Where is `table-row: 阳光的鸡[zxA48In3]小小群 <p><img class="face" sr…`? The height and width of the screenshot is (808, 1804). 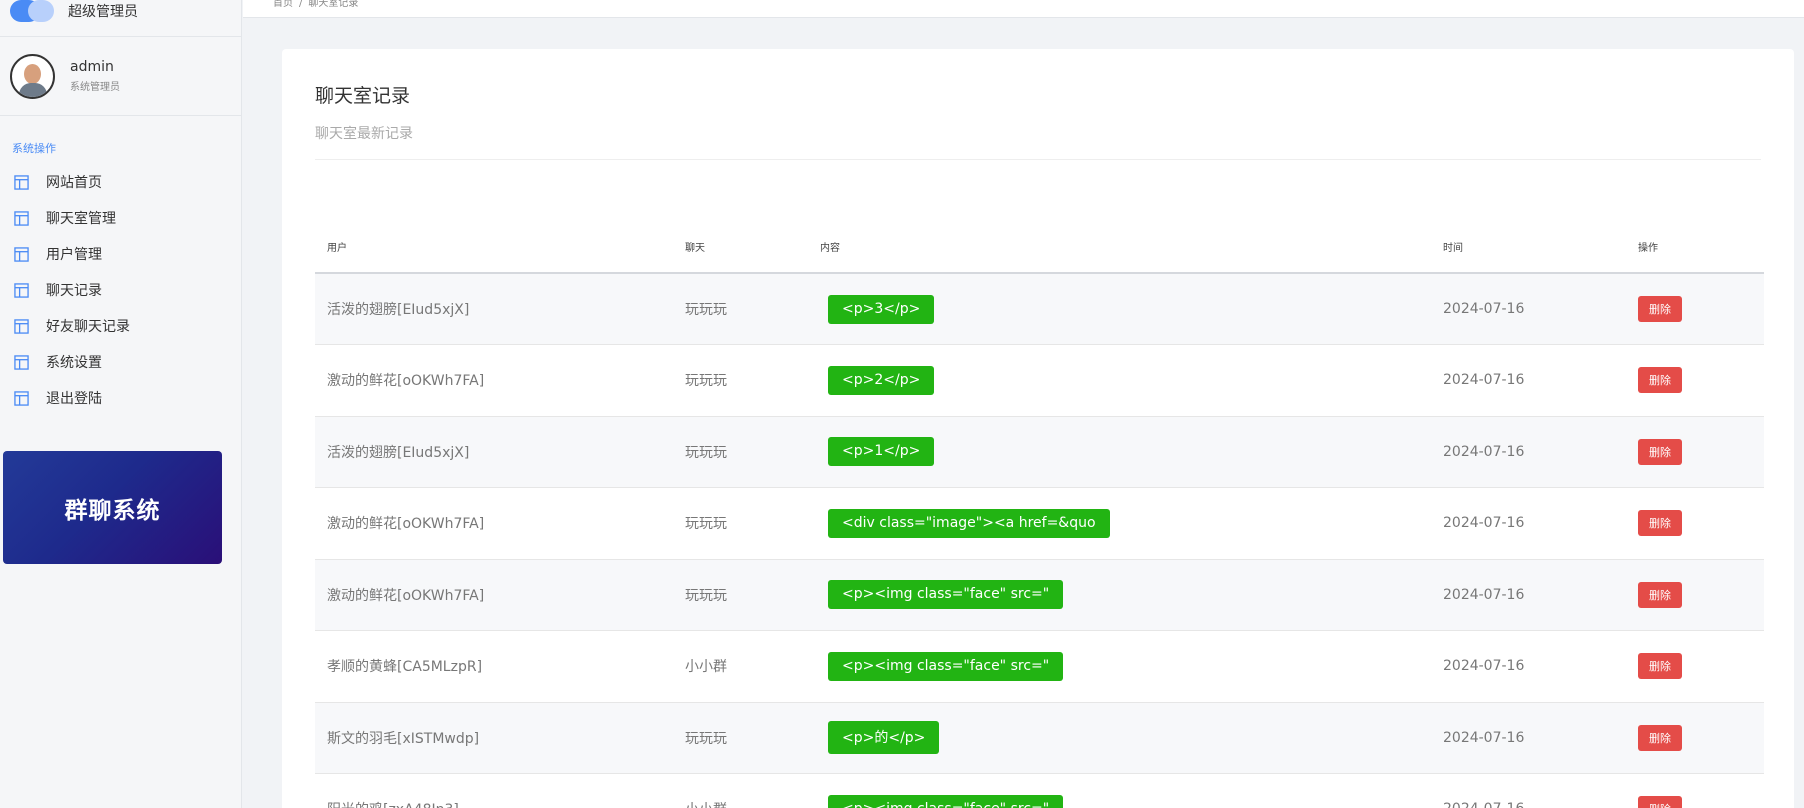
table-row: 阳光的鸡[zxA48In3]小小群 <p><img class="face" sr… is located at coordinates (1039, 791).